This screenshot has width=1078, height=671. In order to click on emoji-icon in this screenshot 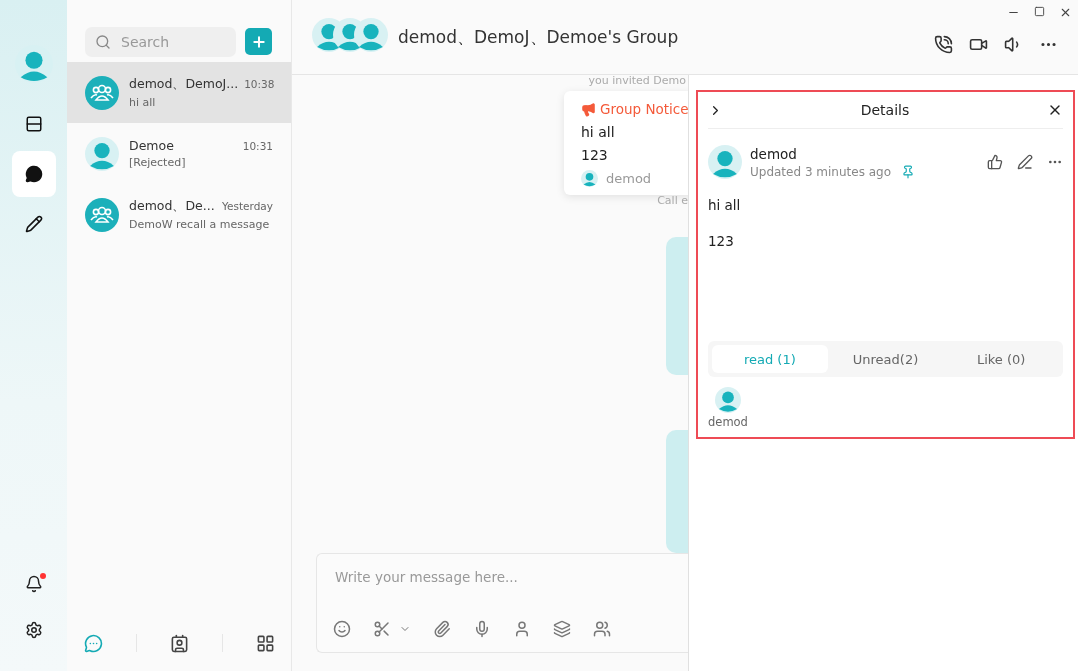, I will do `click(342, 629)`.